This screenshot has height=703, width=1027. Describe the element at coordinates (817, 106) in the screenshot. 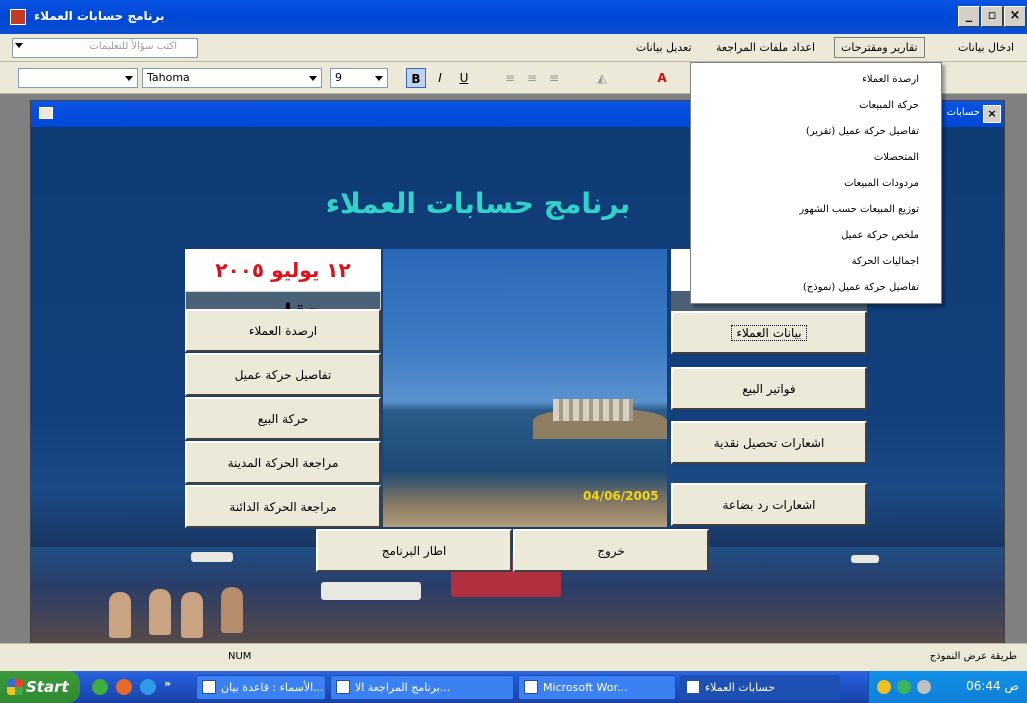

I see `menu-item-sales-movement: حركة المبيعات` at that location.